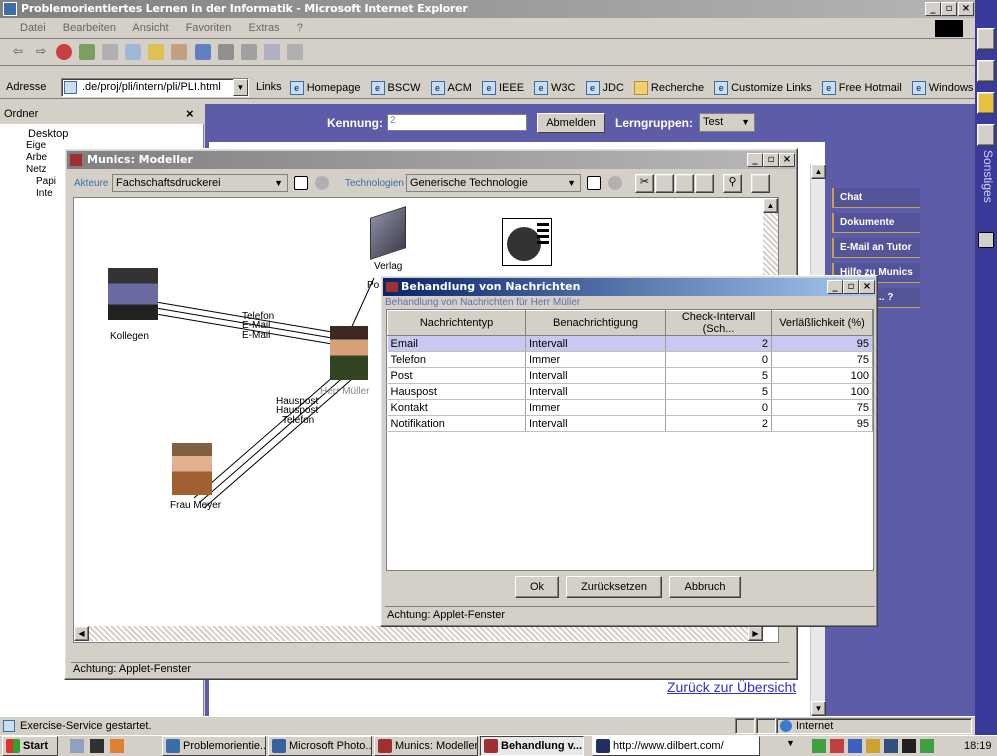 The height and width of the screenshot is (756, 997). What do you see at coordinates (644, 183) in the screenshot?
I see `cut-icon: ✂` at bounding box center [644, 183].